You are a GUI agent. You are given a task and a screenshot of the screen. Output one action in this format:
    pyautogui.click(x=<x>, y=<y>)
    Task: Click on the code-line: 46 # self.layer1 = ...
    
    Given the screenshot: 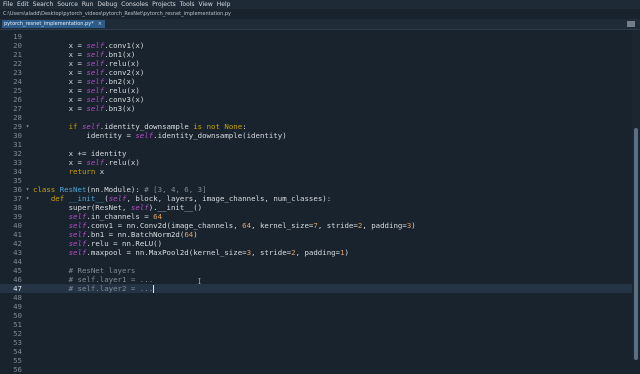 What is the action you would take?
    pyautogui.click(x=316, y=279)
    